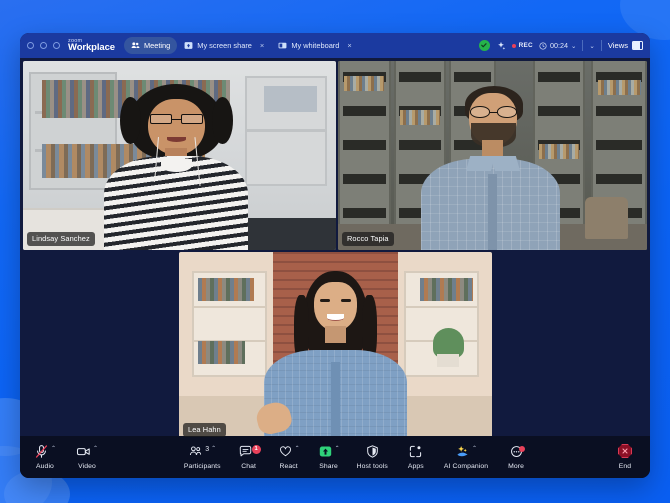 The width and height of the screenshot is (670, 503). Describe the element at coordinates (87, 466) in the screenshot. I see `video-label: Video` at that location.